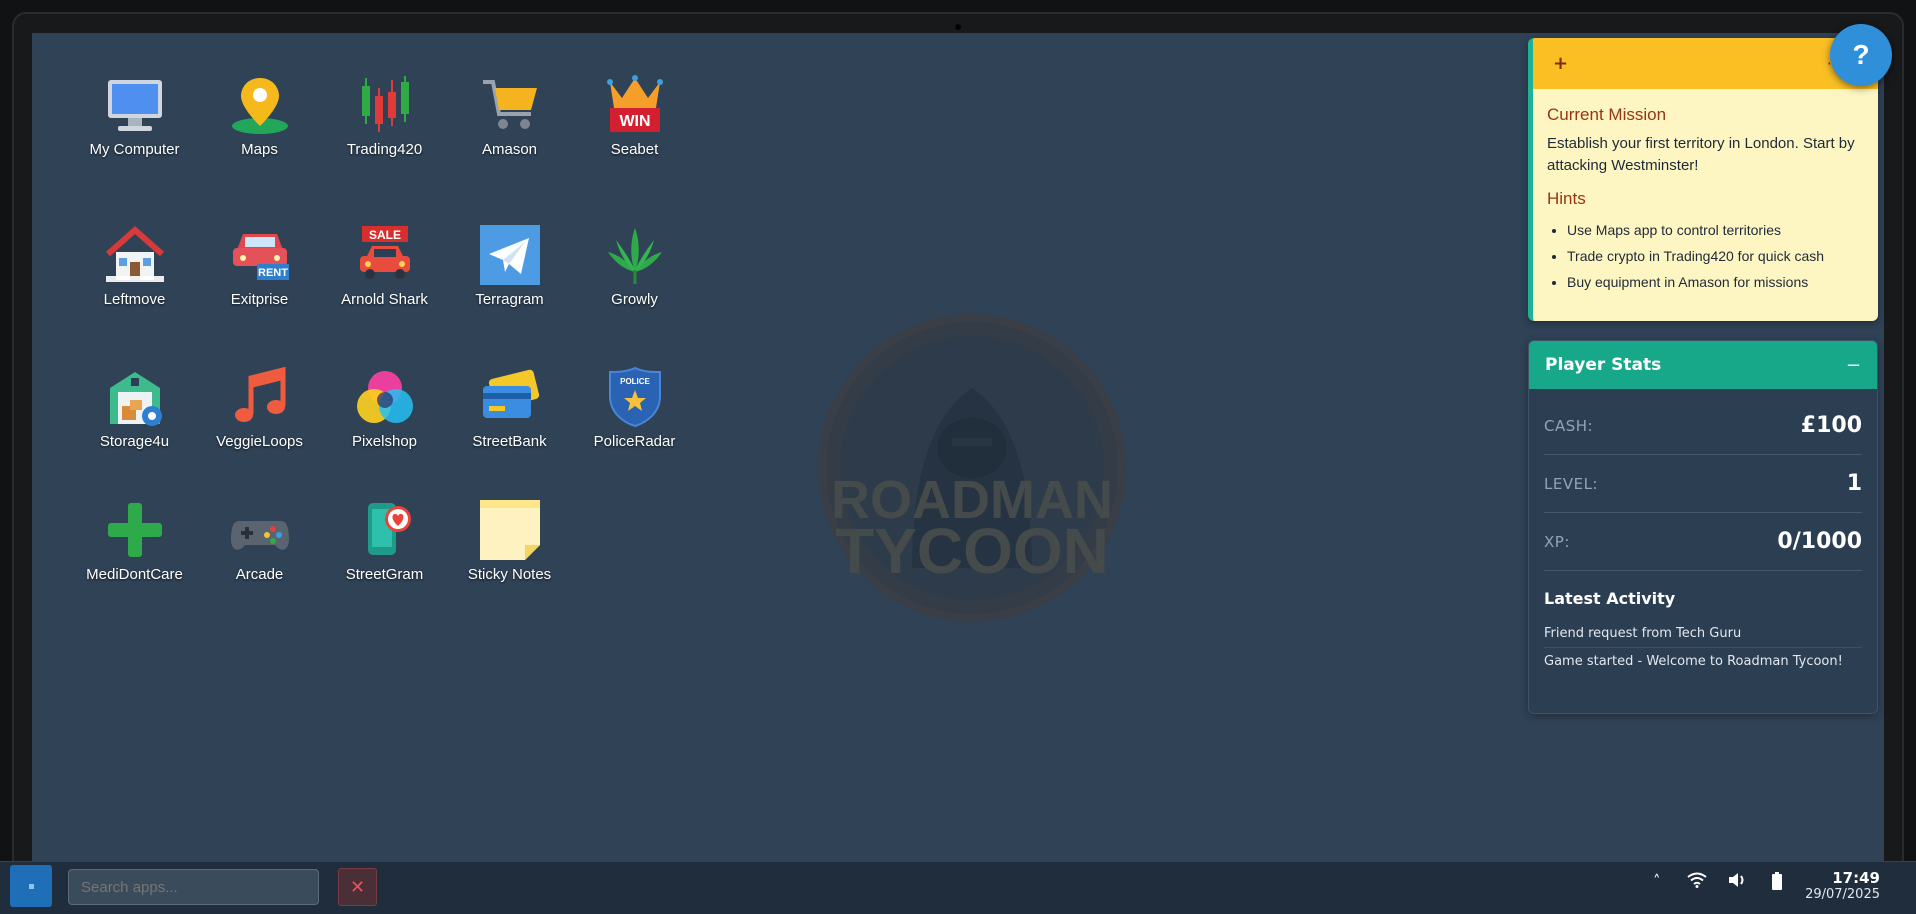  What do you see at coordinates (357, 887) in the screenshot?
I see `close-button: ✕` at bounding box center [357, 887].